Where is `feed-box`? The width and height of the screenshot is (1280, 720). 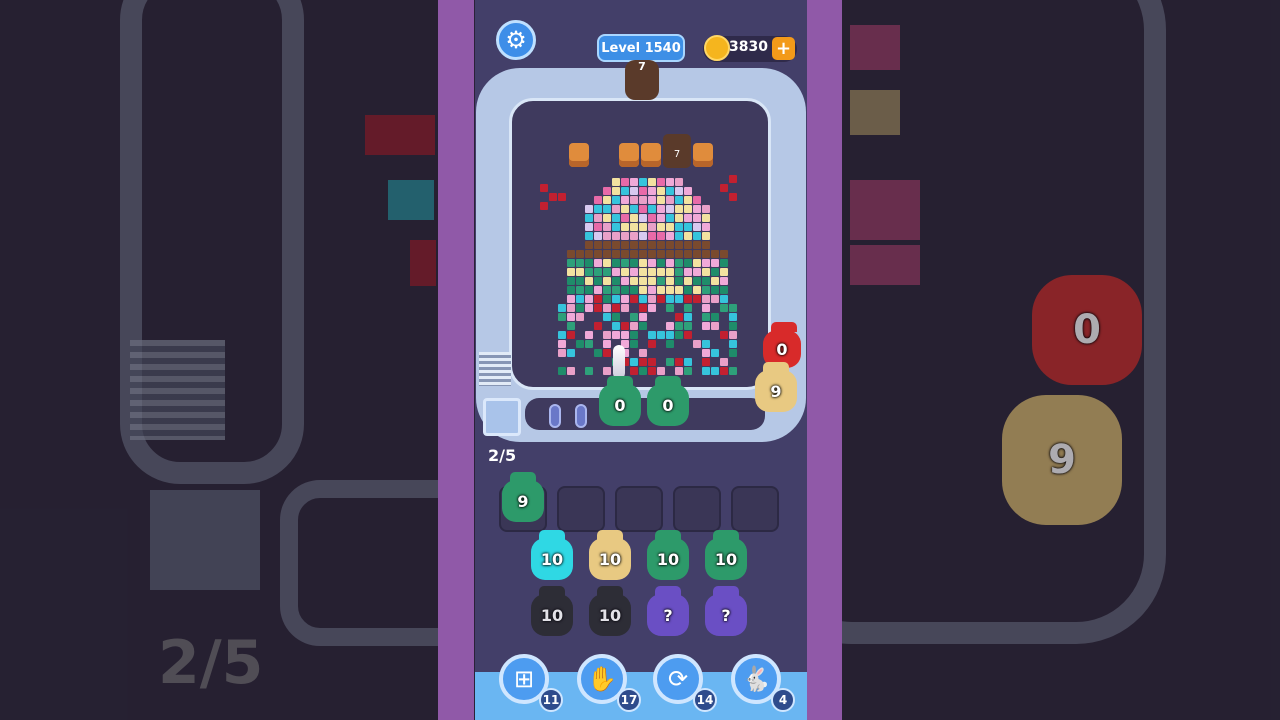 feed-box is located at coordinates (502, 417).